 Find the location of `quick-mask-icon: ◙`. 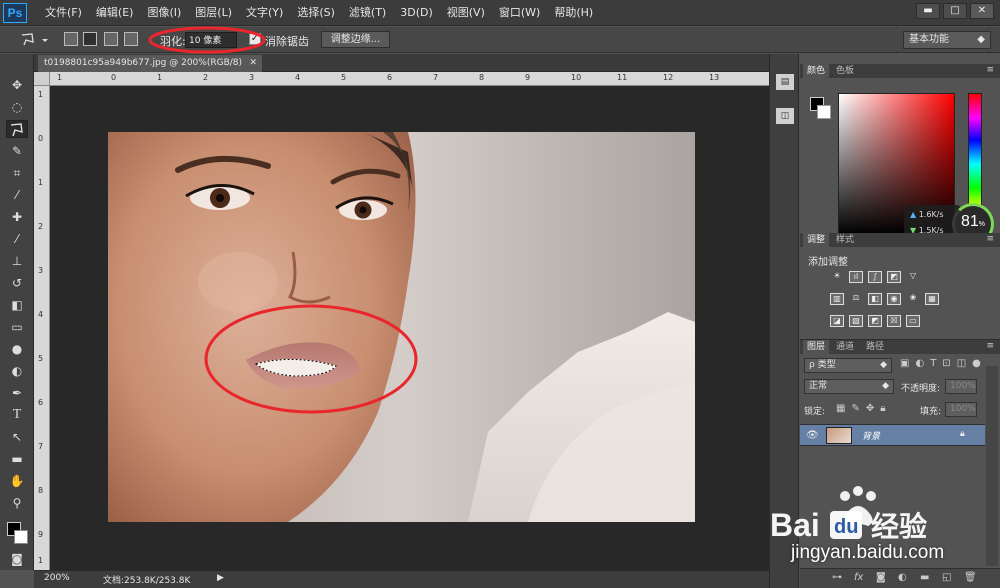

quick-mask-icon: ◙ is located at coordinates (17, 559).